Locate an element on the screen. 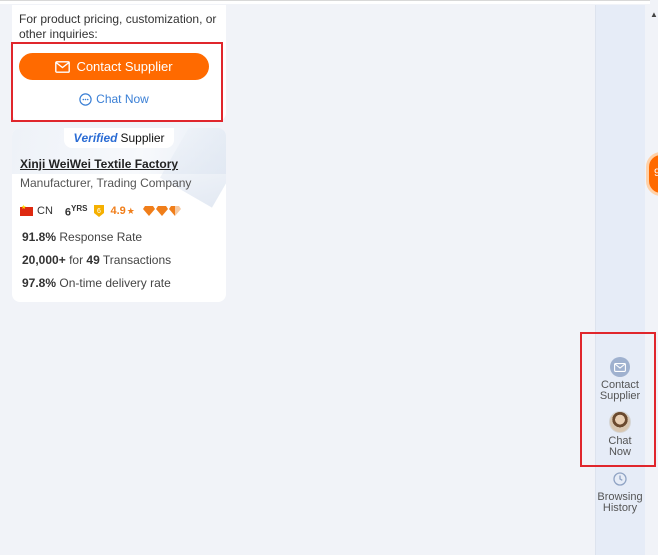 The width and height of the screenshot is (658, 555). rating-value: 4.9 is located at coordinates (118, 211).